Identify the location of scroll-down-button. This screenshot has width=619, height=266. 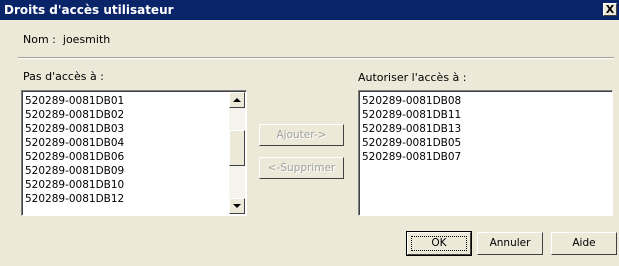
(237, 206).